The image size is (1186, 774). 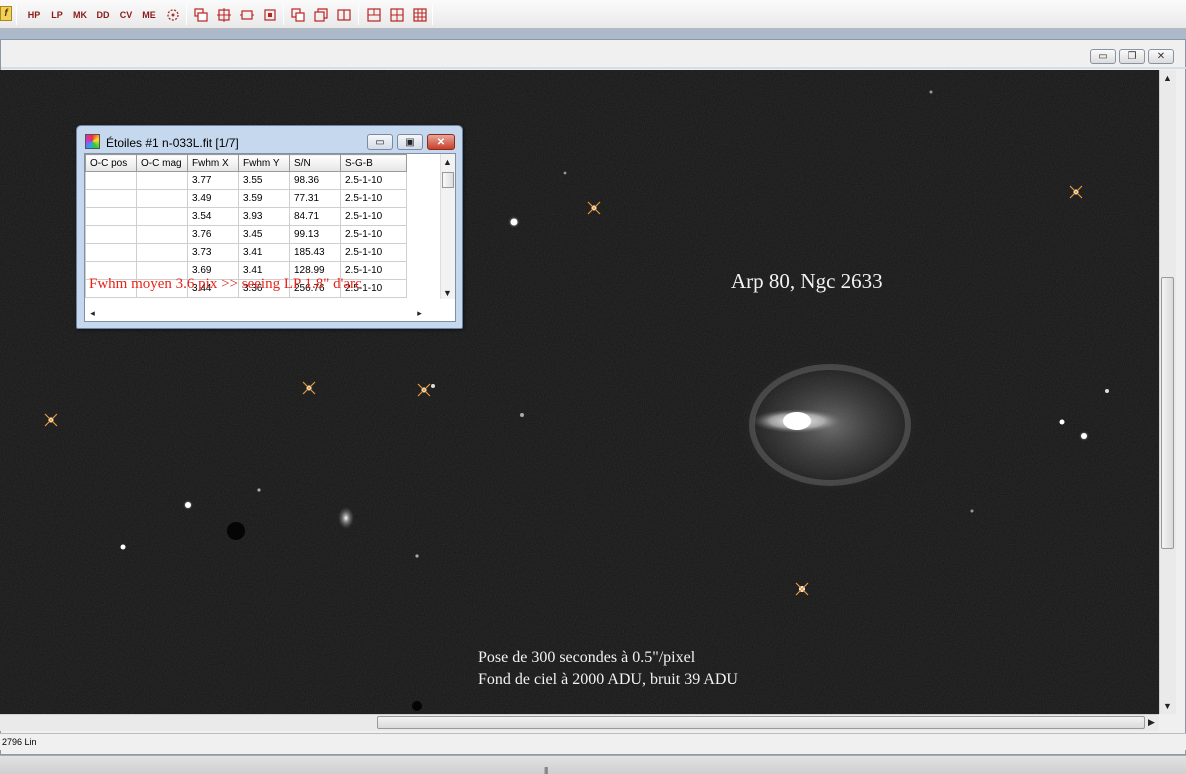 What do you see at coordinates (246, 252) in the screenshot?
I see `table-row: 3.73 3.41 185.43 2.5-1-10` at bounding box center [246, 252].